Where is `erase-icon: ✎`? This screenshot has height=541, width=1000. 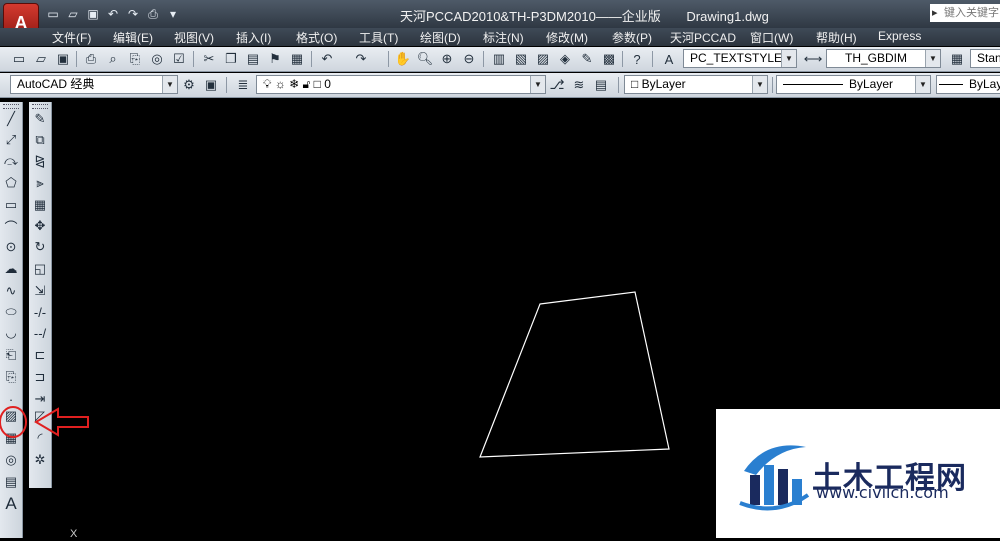 erase-icon: ✎ is located at coordinates (40, 119).